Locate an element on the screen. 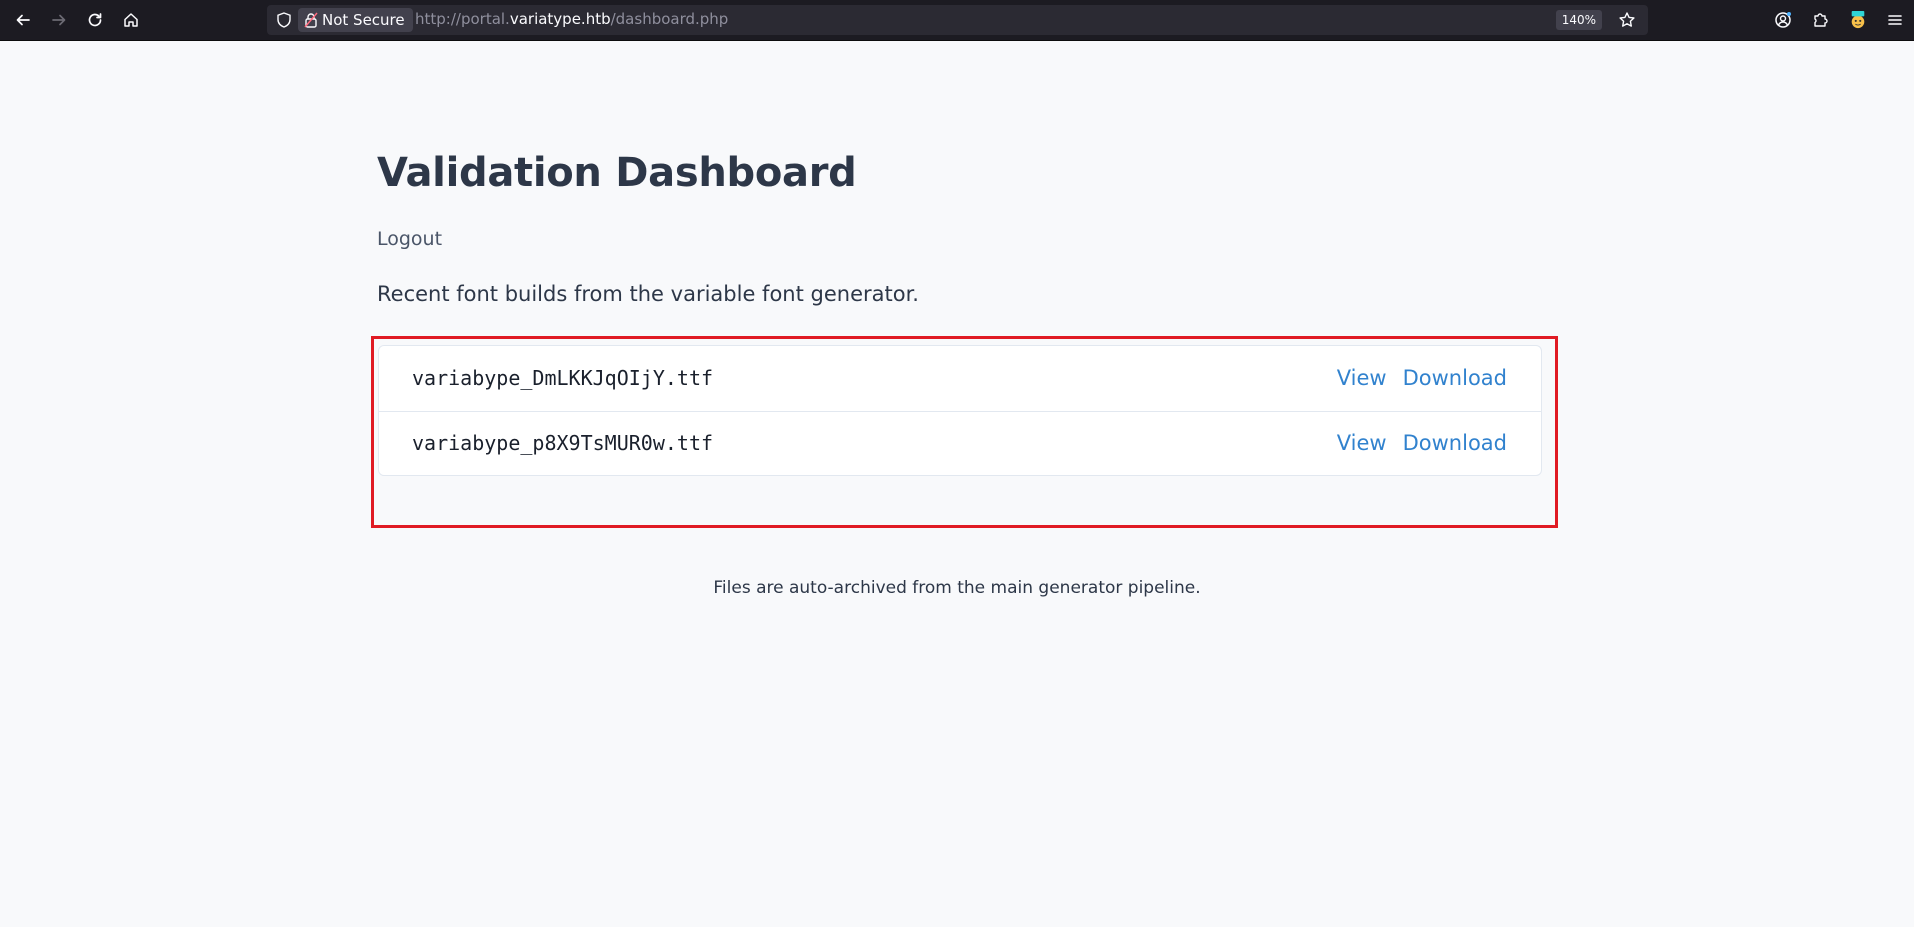  reload-icon is located at coordinates (95, 20).